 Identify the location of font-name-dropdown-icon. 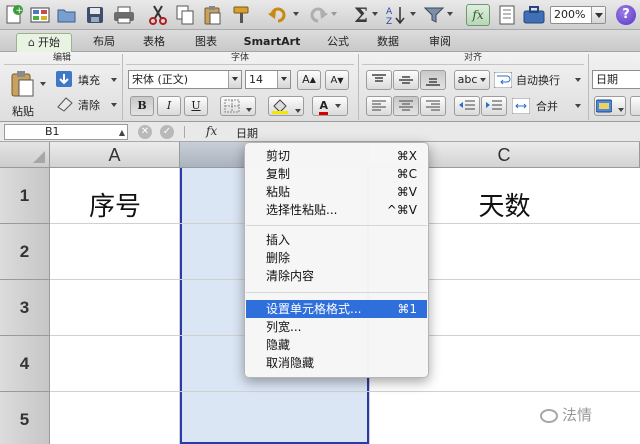
(234, 79).